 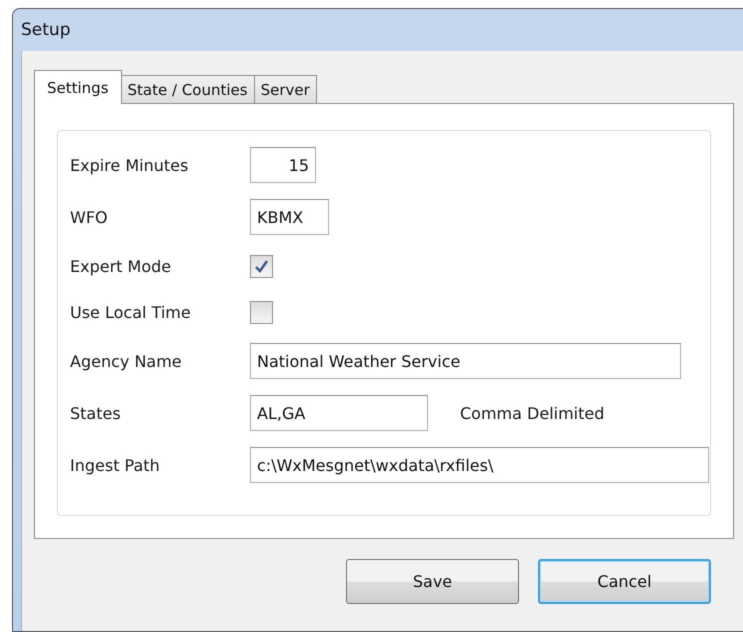 What do you see at coordinates (465, 361) in the screenshot?
I see `text-field: National Weather Service` at bounding box center [465, 361].